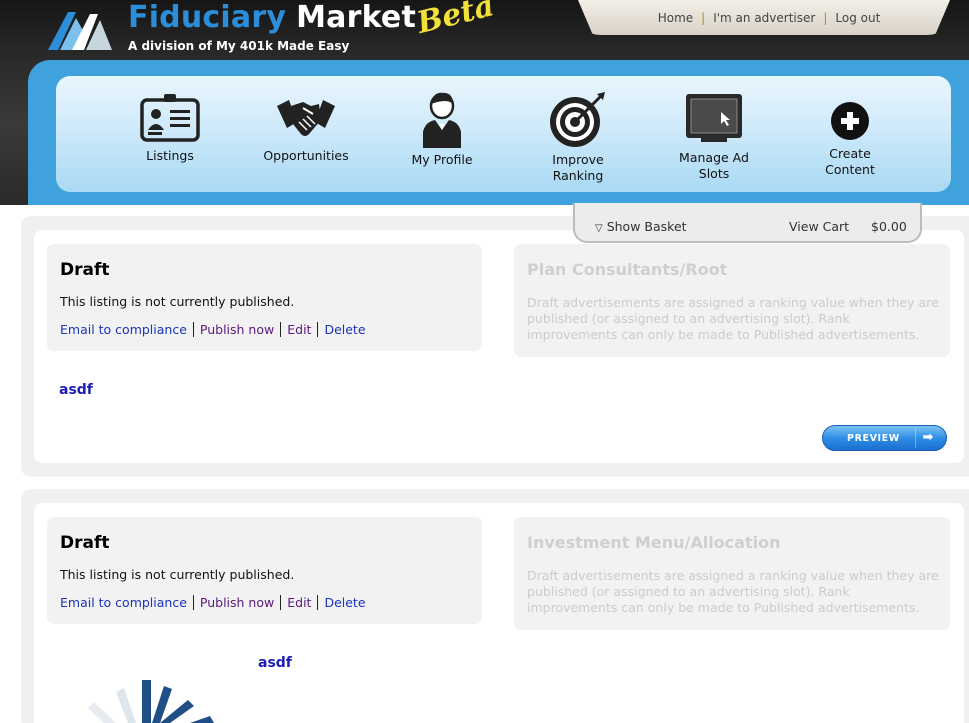 The height and width of the screenshot is (723, 969). Describe the element at coordinates (850, 121) in the screenshot. I see `plus-circle-icon` at that location.